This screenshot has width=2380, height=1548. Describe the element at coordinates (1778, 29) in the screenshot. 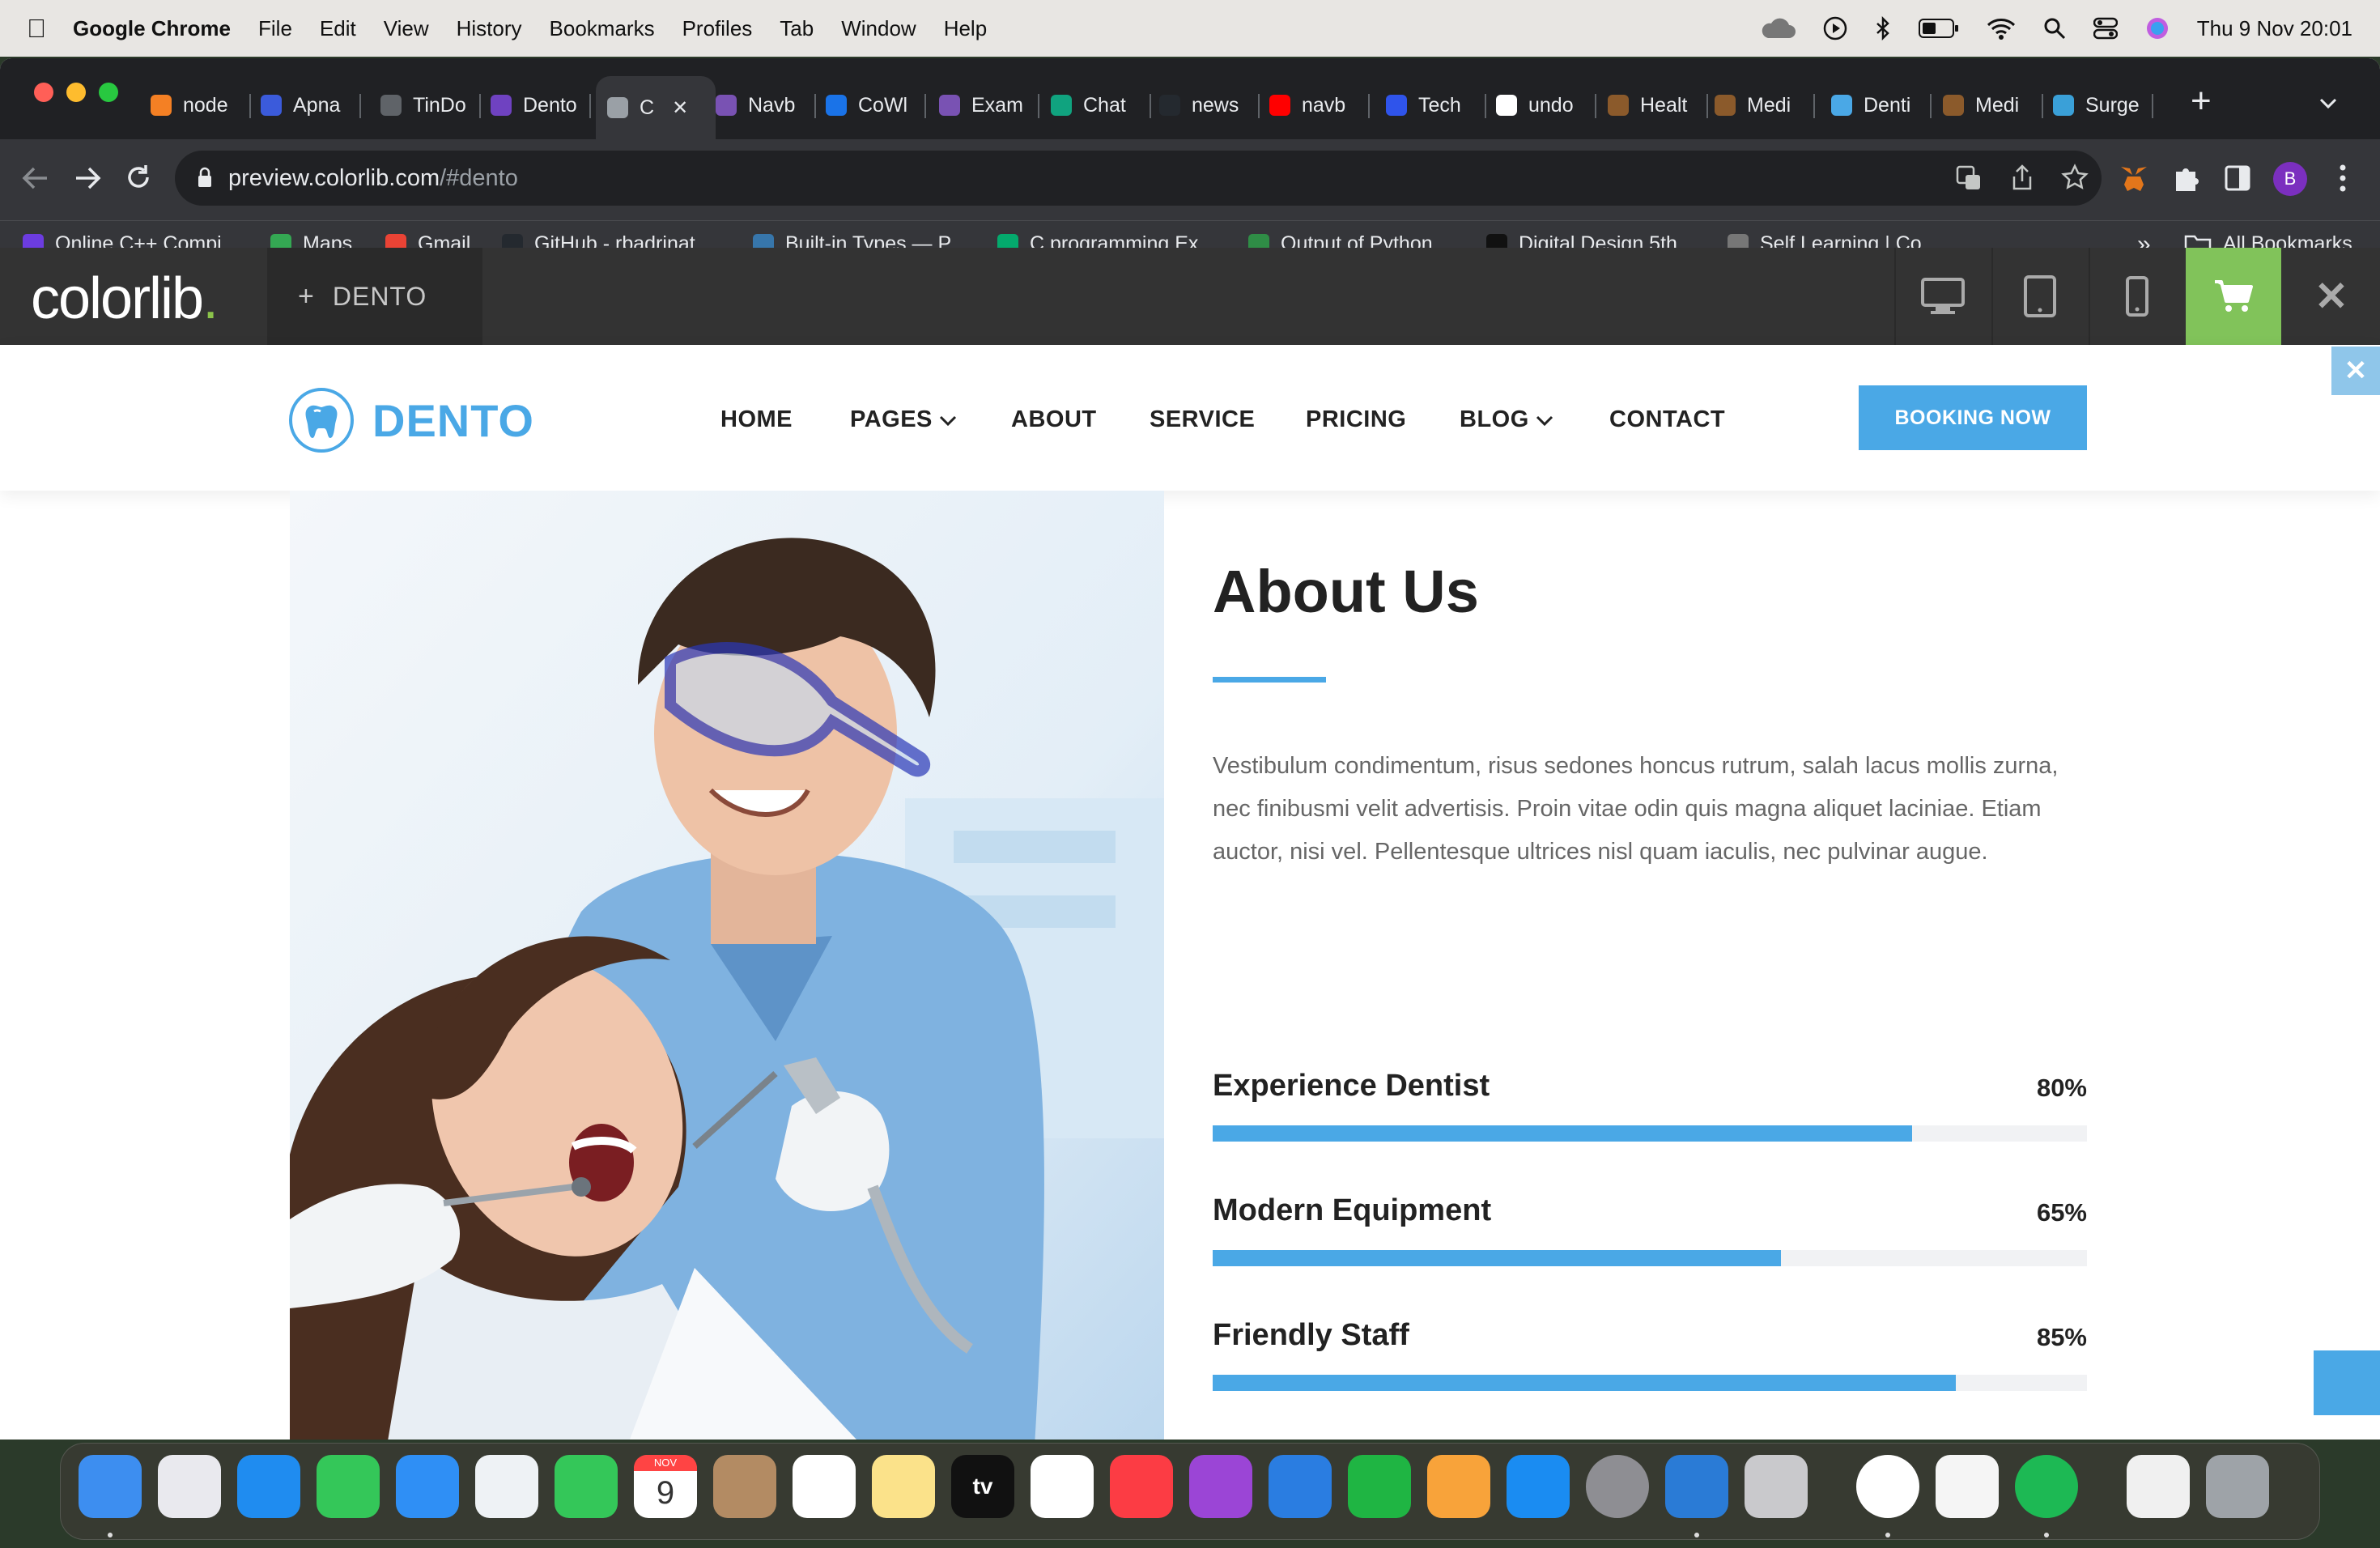

I see `cloud-icon` at that location.